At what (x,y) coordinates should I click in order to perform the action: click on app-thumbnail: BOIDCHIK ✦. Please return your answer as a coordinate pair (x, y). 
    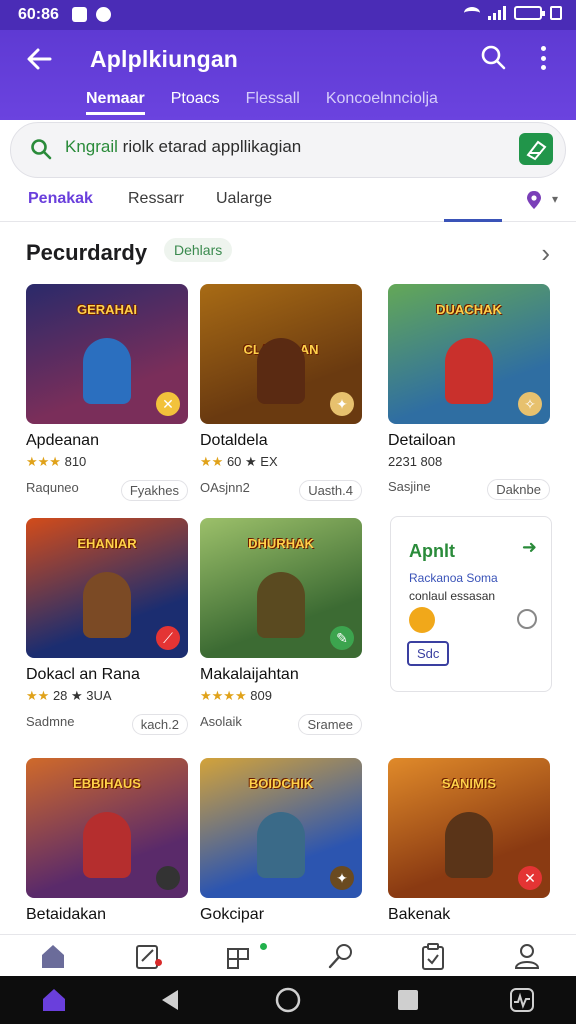
    Looking at the image, I should click on (281, 828).